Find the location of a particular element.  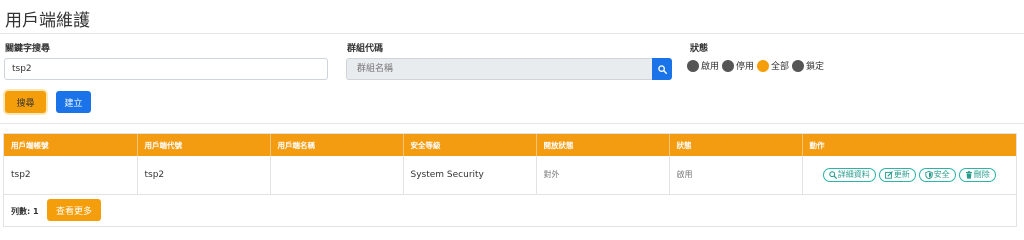

status-option-all: 全部 is located at coordinates (773, 65).